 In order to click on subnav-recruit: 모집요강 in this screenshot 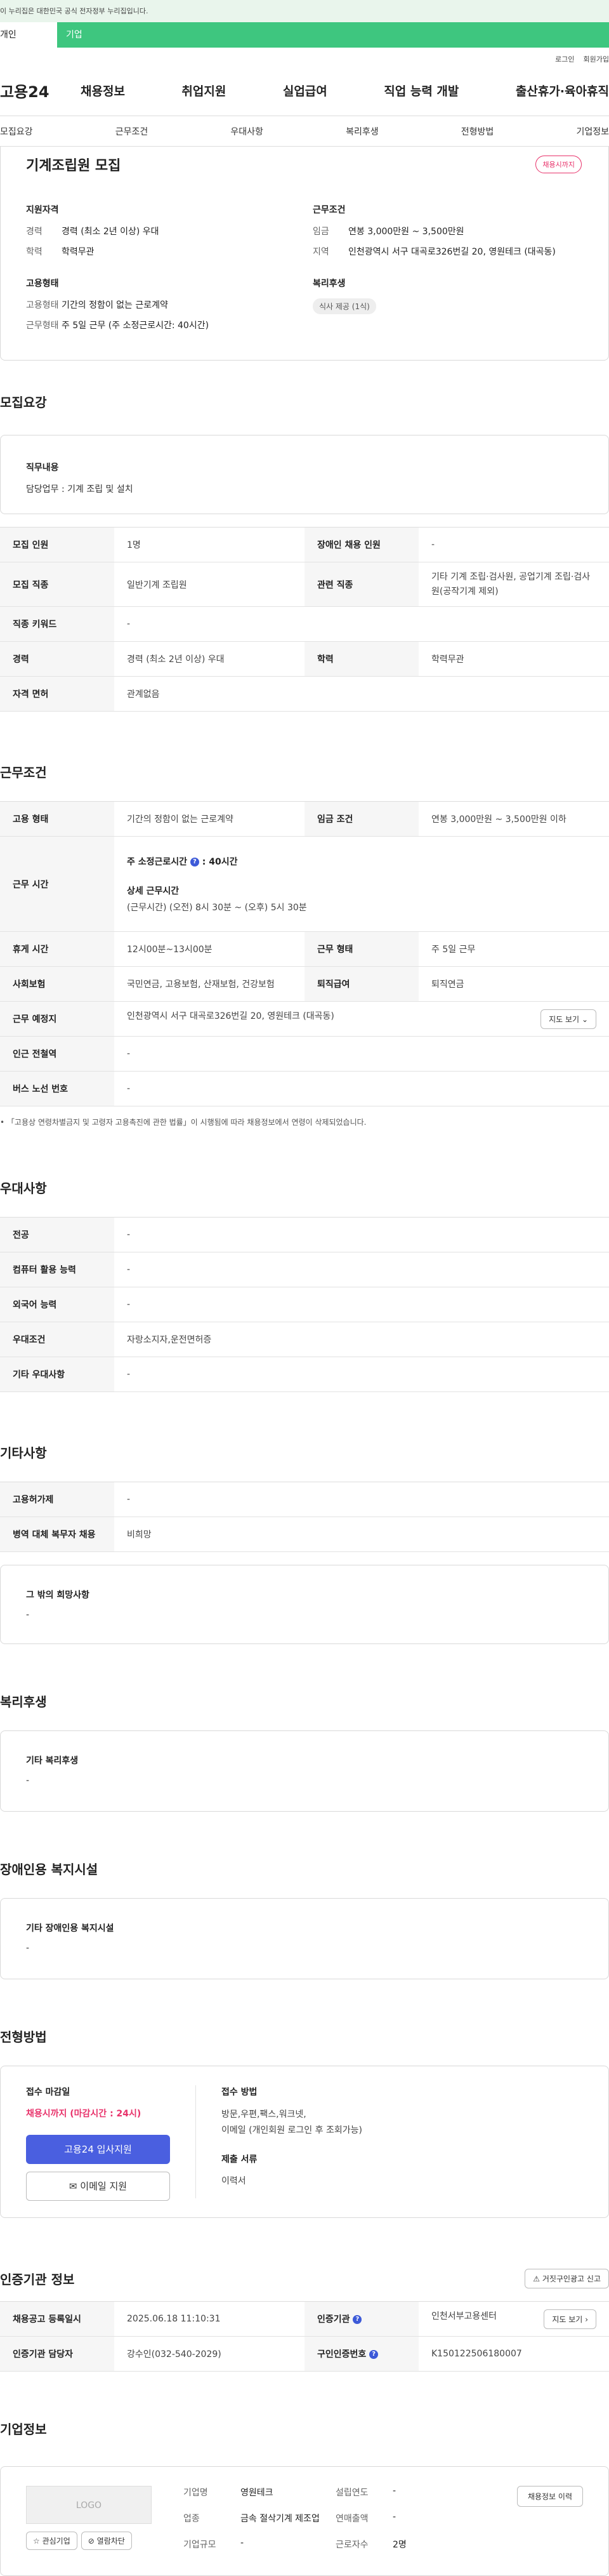, I will do `click(16, 131)`.